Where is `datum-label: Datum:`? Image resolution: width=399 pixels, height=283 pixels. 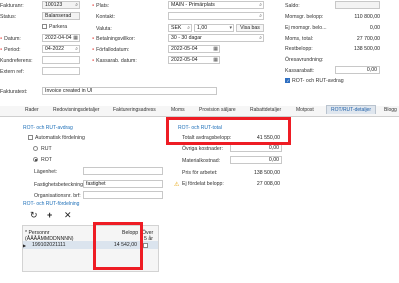 datum-label: Datum: is located at coordinates (10, 39).